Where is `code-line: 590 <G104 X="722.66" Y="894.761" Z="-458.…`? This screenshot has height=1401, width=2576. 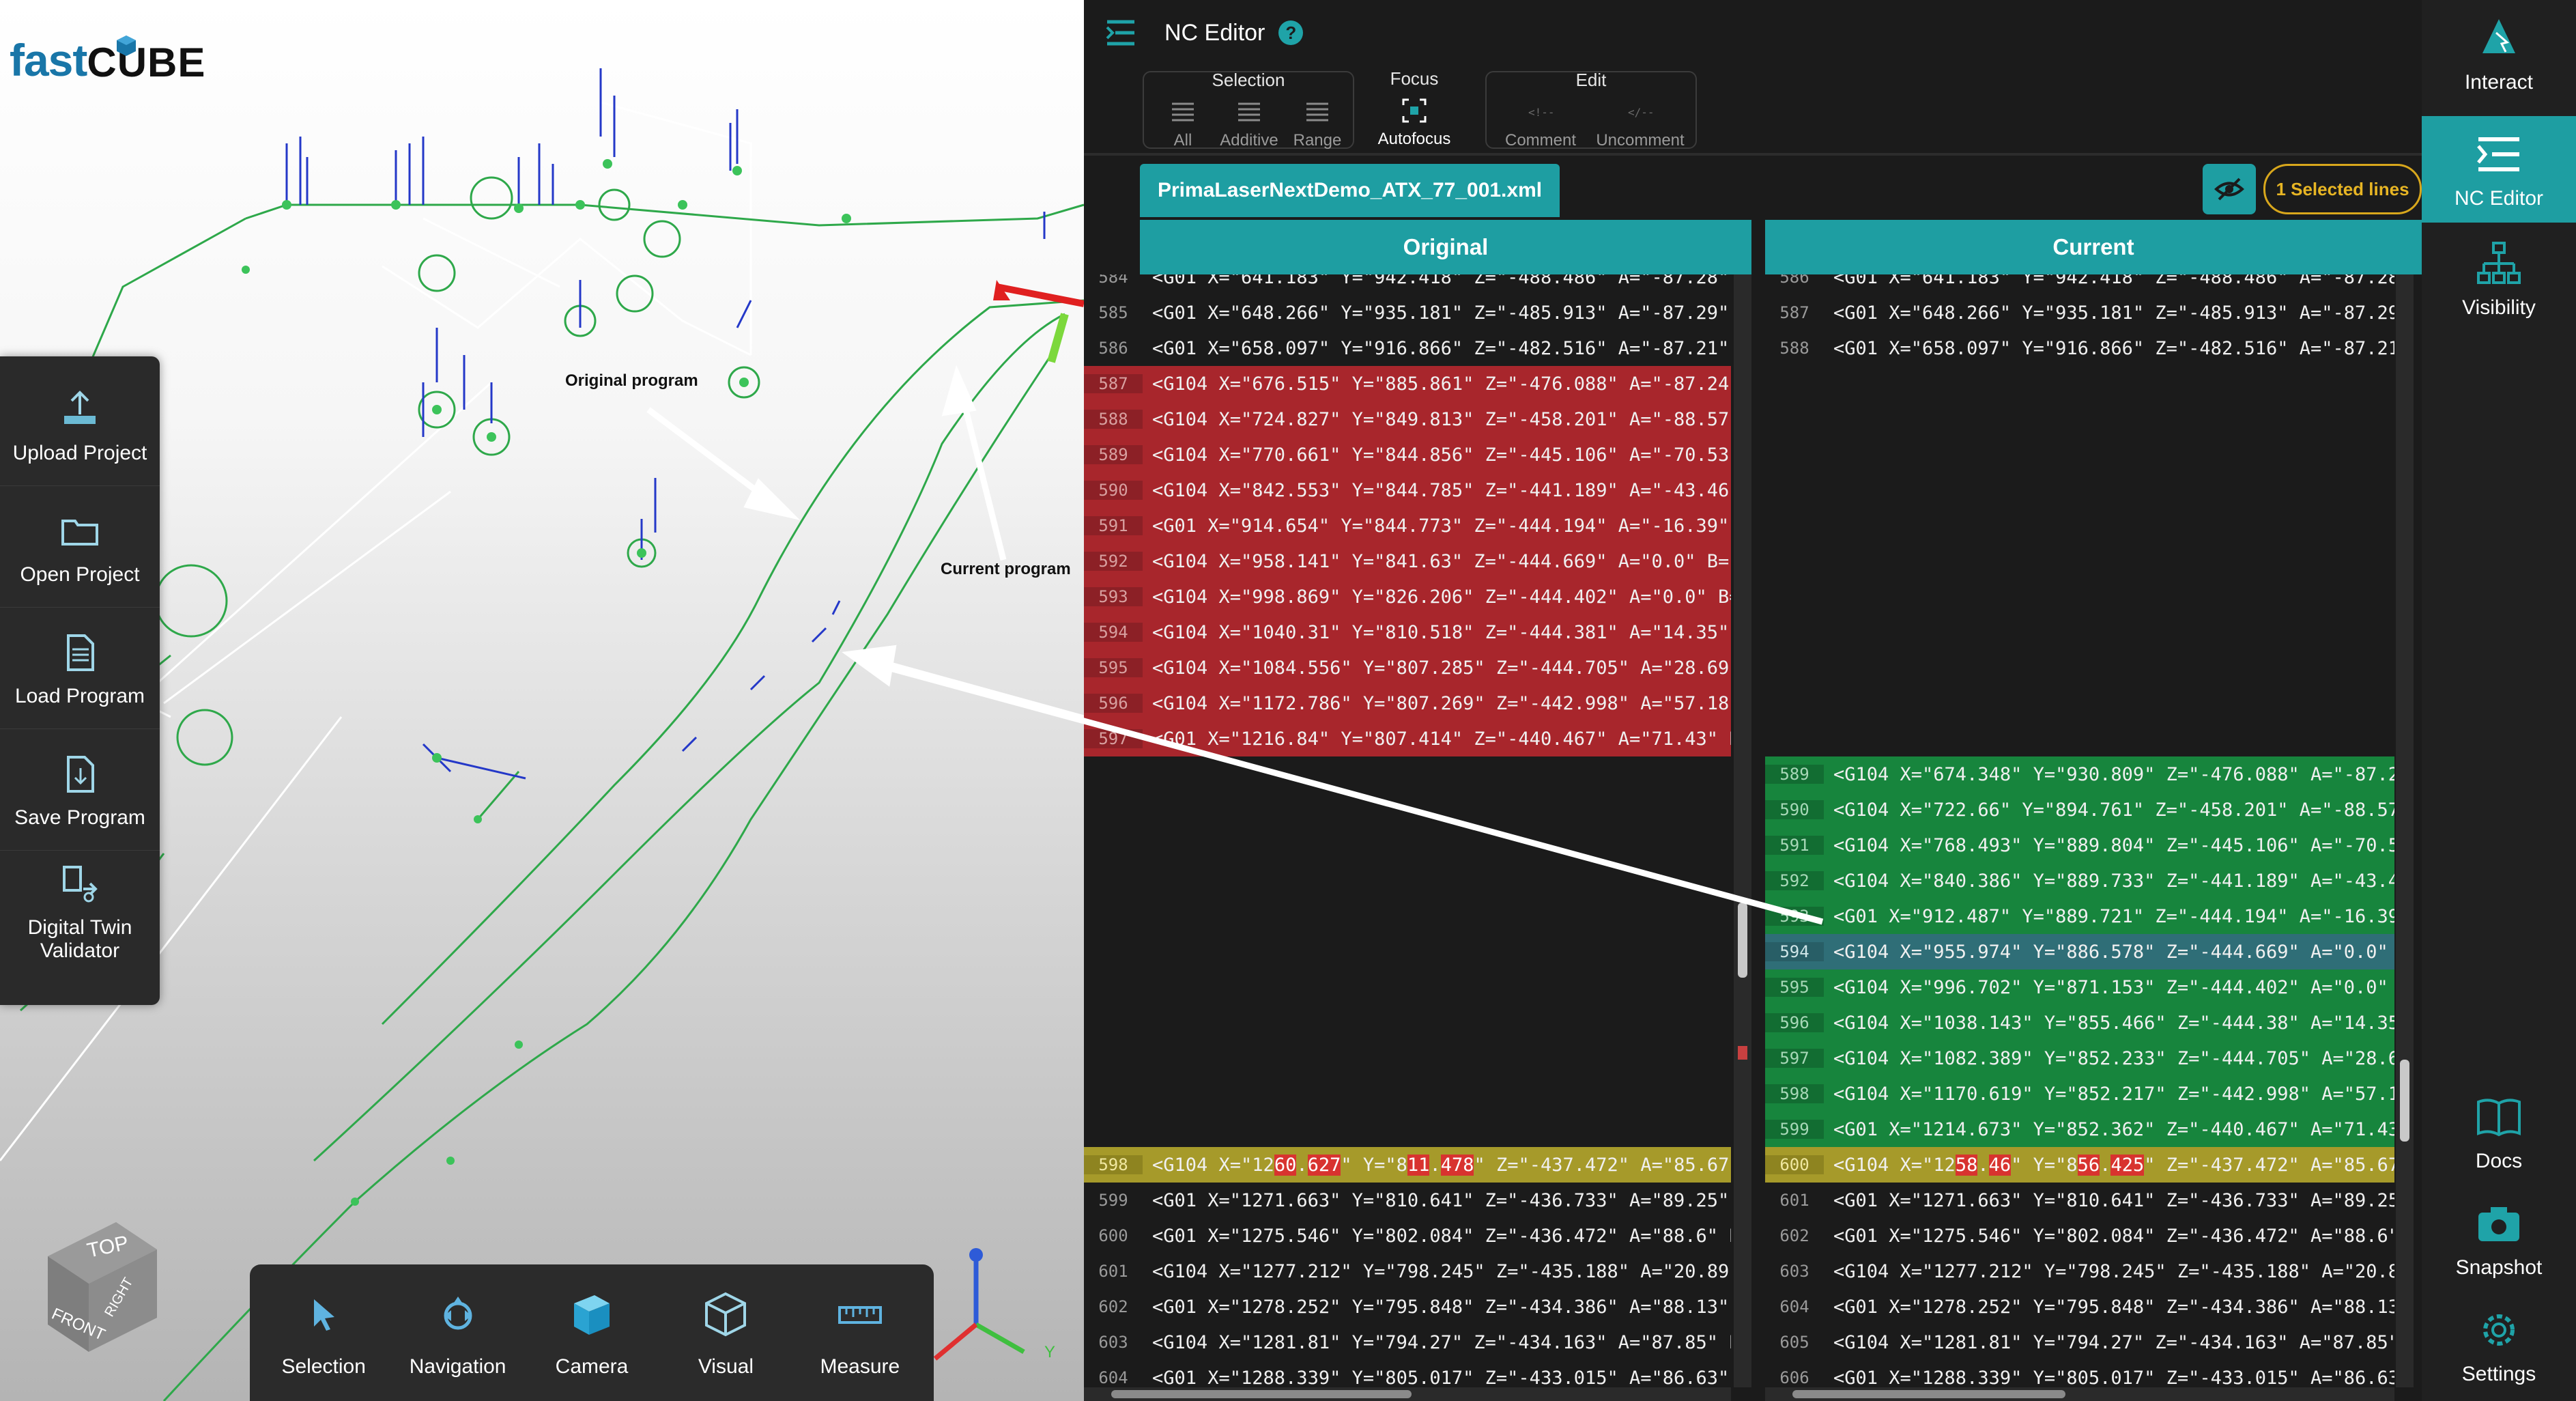
code-line: 590 <G104 X="722.66" Y="894.761" Z="-458.… is located at coordinates (2079, 809).